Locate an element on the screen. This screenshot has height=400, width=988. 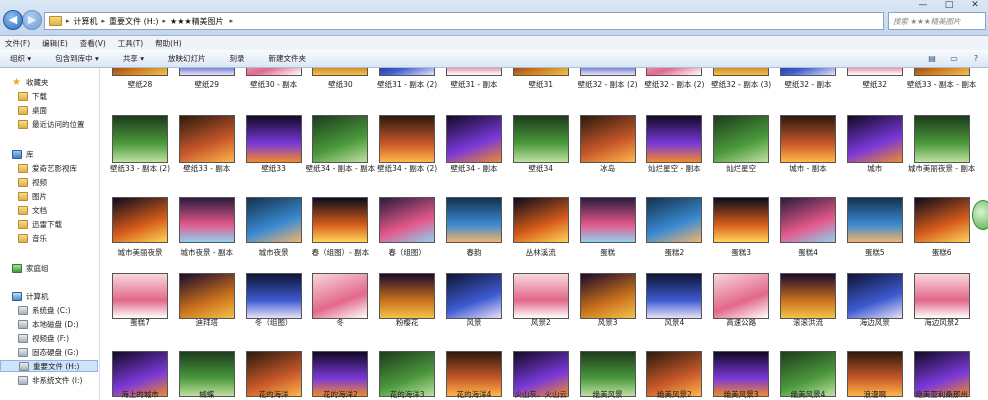
file-name: 壁纸29 is located at coordinates (207, 84).